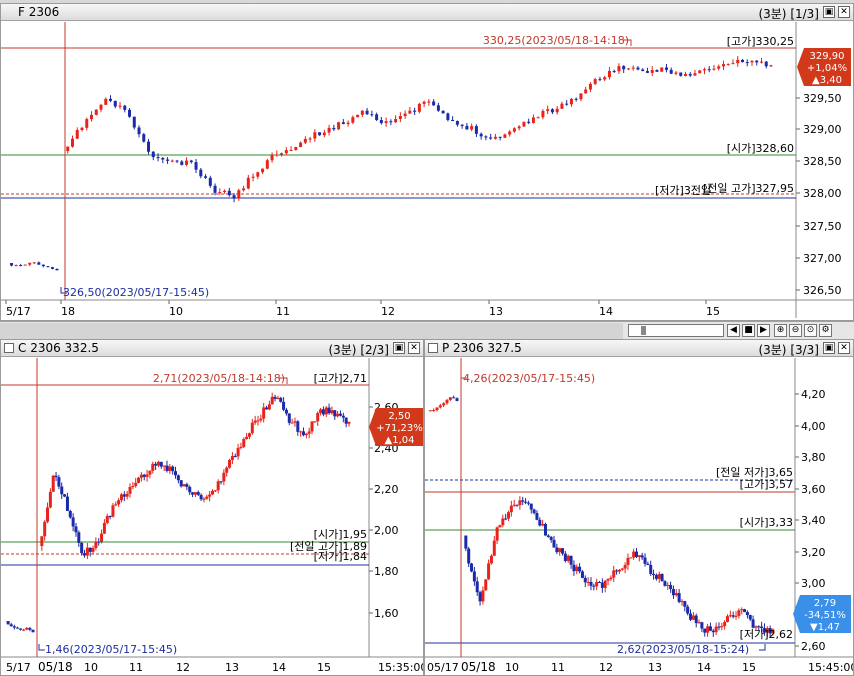  Describe the element at coordinates (810, 330) in the screenshot. I see `zoom-reset-icon: ⊙` at that location.